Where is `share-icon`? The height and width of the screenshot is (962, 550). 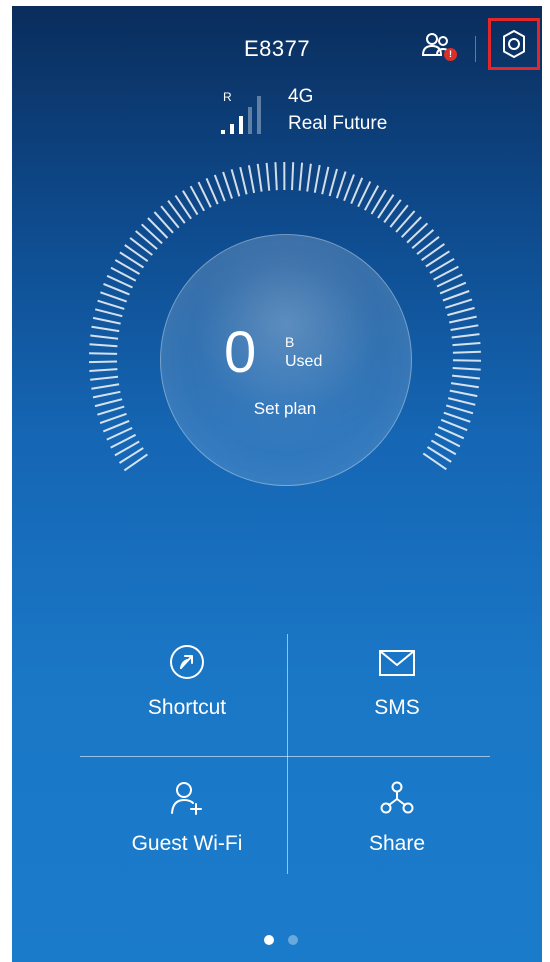 share-icon is located at coordinates (397, 797).